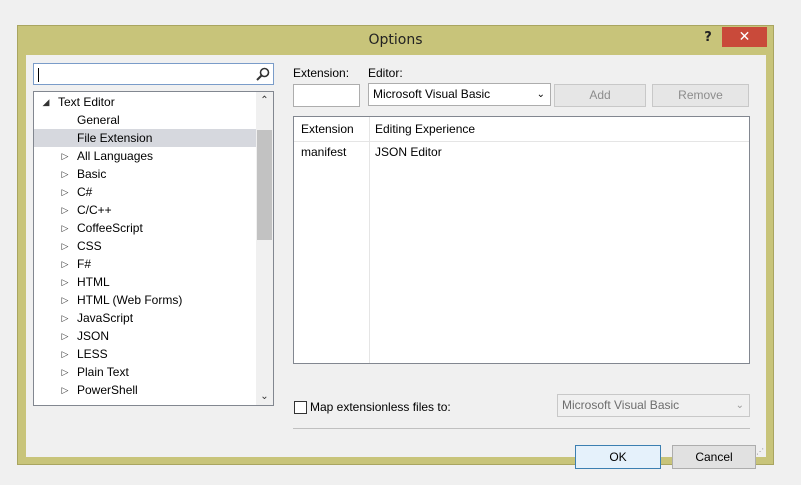  Describe the element at coordinates (425, 129) in the screenshot. I see `column-header-editing-experience: Editing Experience` at that location.